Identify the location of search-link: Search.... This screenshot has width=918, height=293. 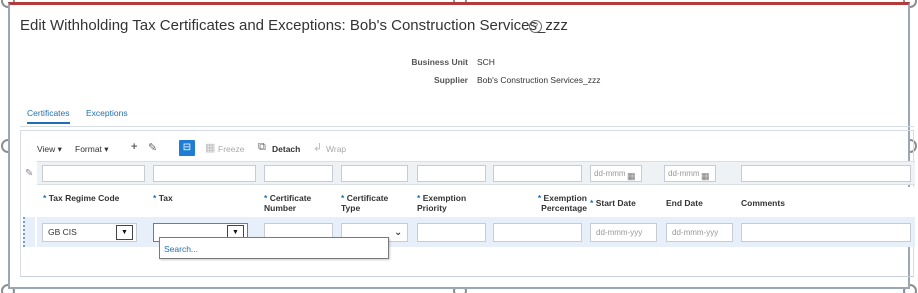
(181, 249).